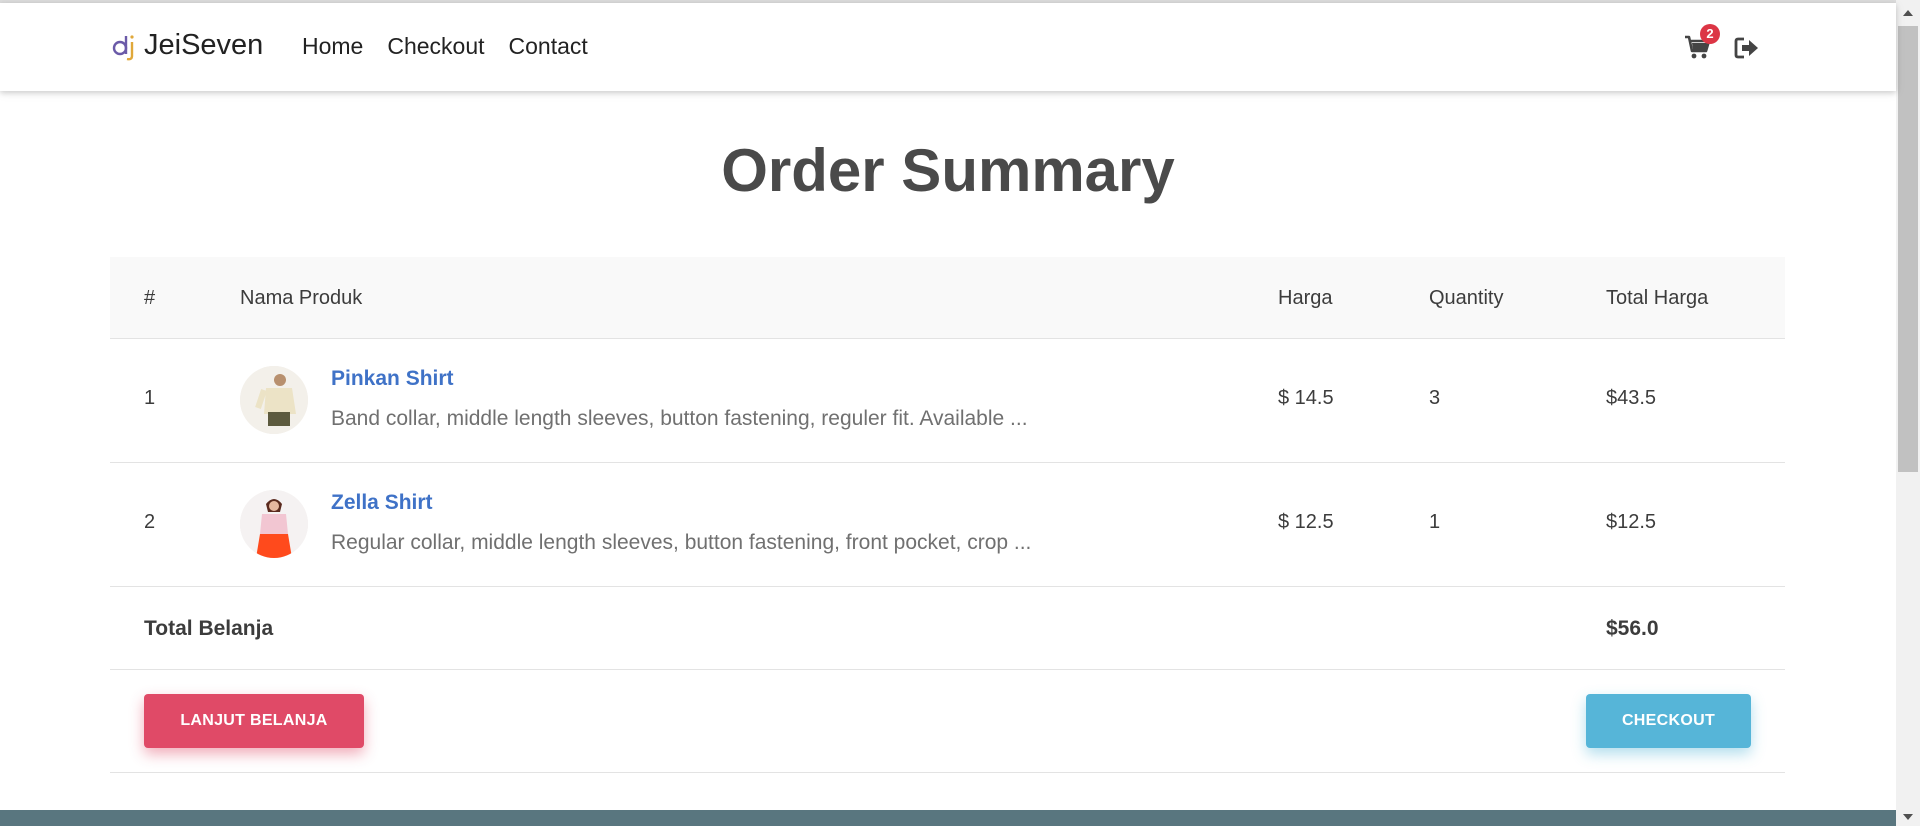  What do you see at coordinates (1668, 721) in the screenshot?
I see `checkout-button: CHECKOUT` at bounding box center [1668, 721].